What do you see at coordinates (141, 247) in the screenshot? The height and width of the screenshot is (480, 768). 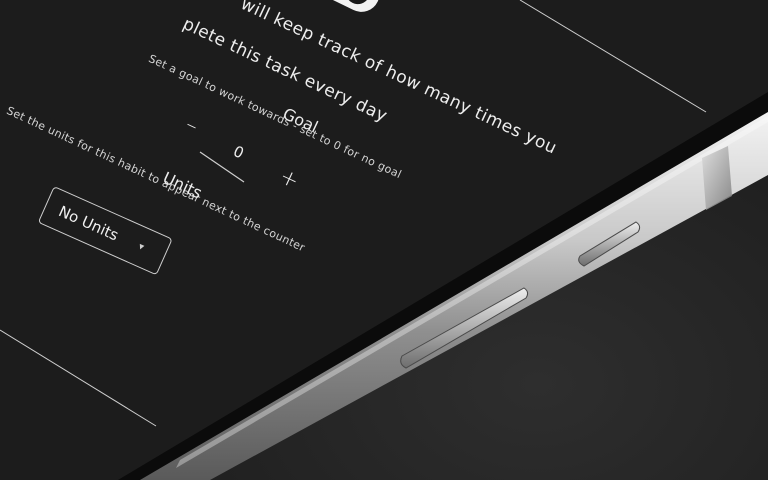 I see `caret-down-icon: ▾` at bounding box center [141, 247].